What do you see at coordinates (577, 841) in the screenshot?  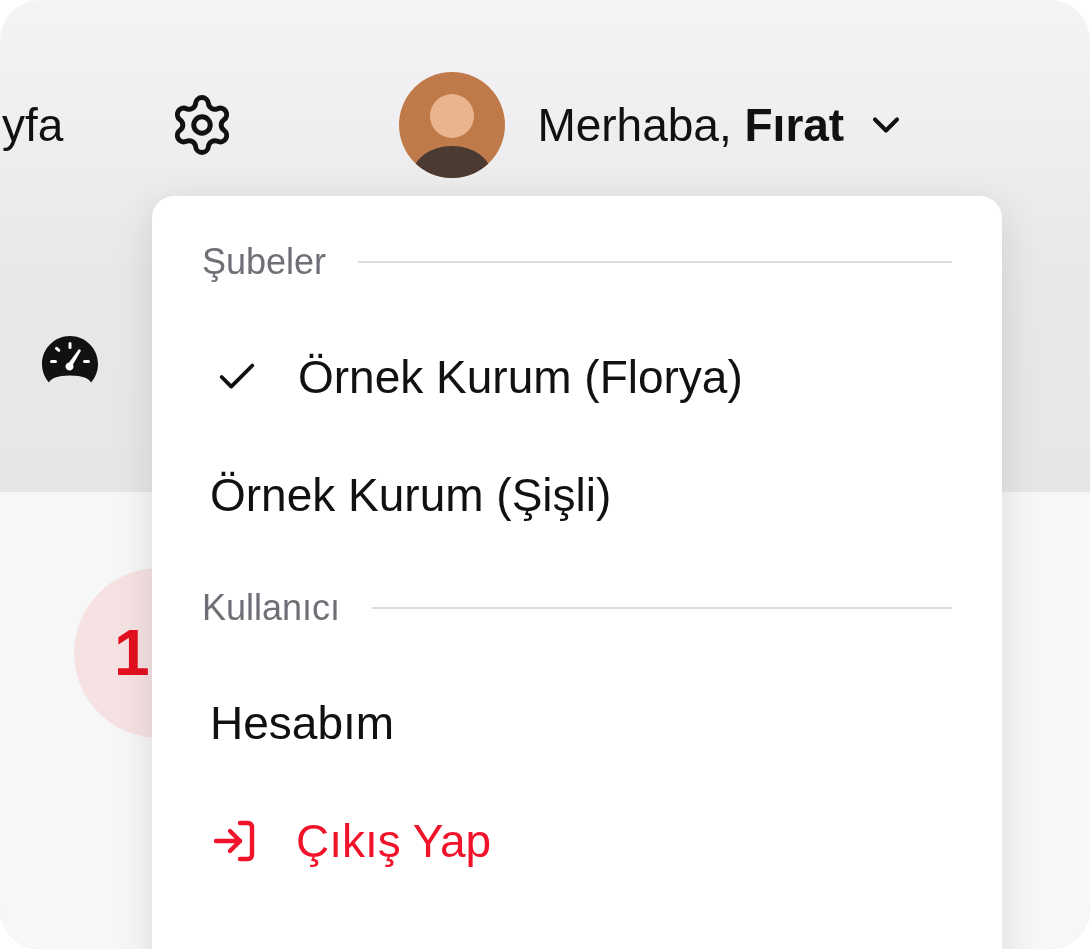 I see `logout-item: Çıkış Yap` at bounding box center [577, 841].